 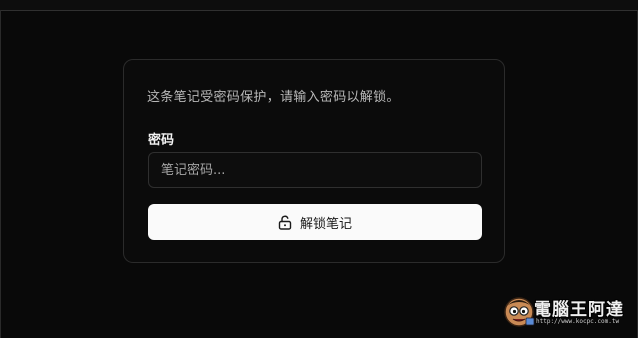 What do you see at coordinates (578, 321) in the screenshot?
I see `watermark-url: http://www.kocpc.com.tw` at bounding box center [578, 321].